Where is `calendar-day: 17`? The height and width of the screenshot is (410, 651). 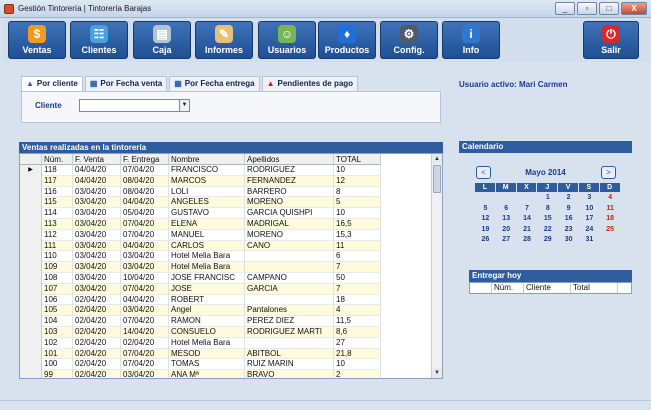
calendar-day: 17 is located at coordinates (589, 219).